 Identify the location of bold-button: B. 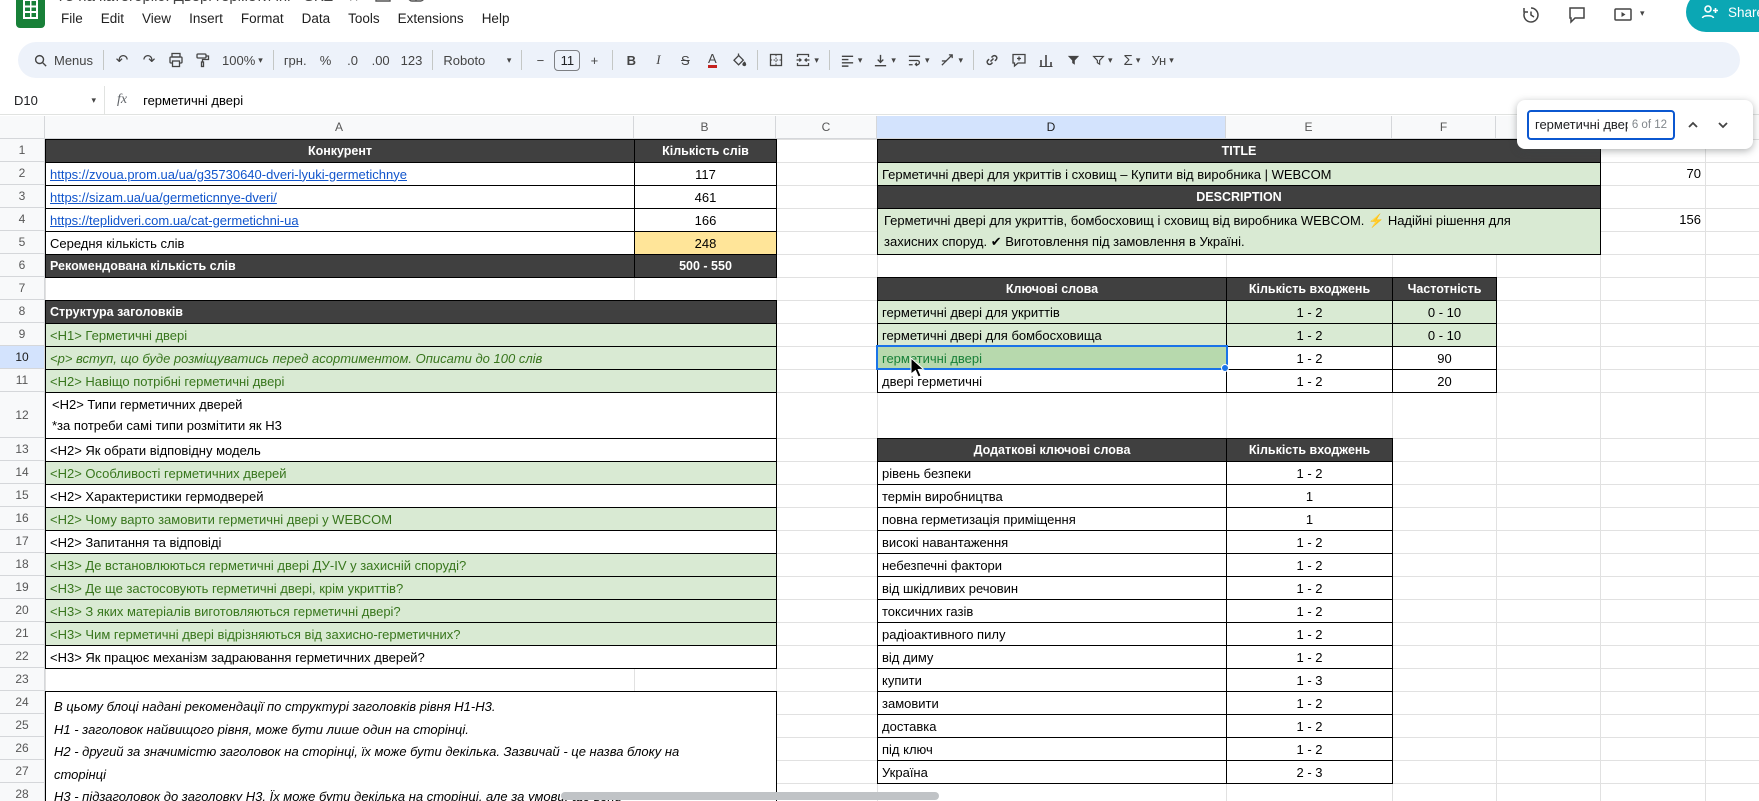
(631, 60).